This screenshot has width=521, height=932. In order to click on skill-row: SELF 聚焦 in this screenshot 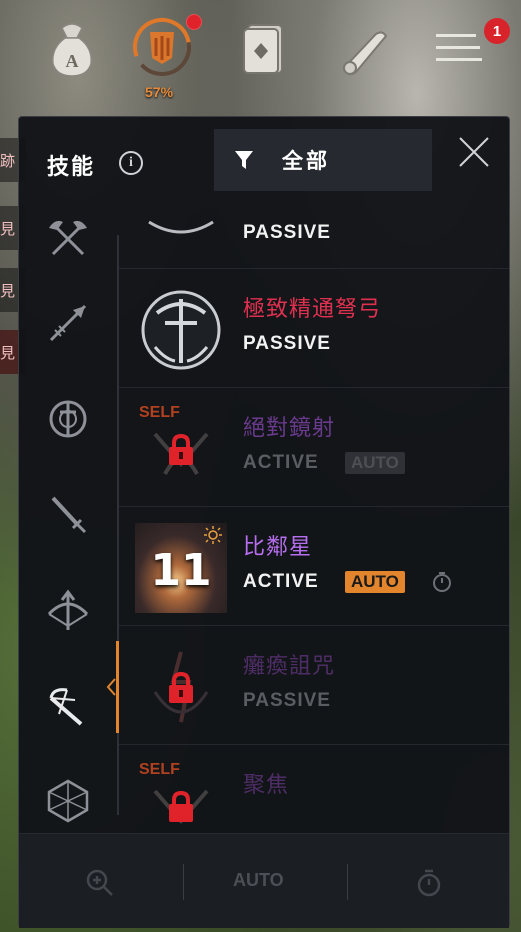, I will do `click(314, 788)`.